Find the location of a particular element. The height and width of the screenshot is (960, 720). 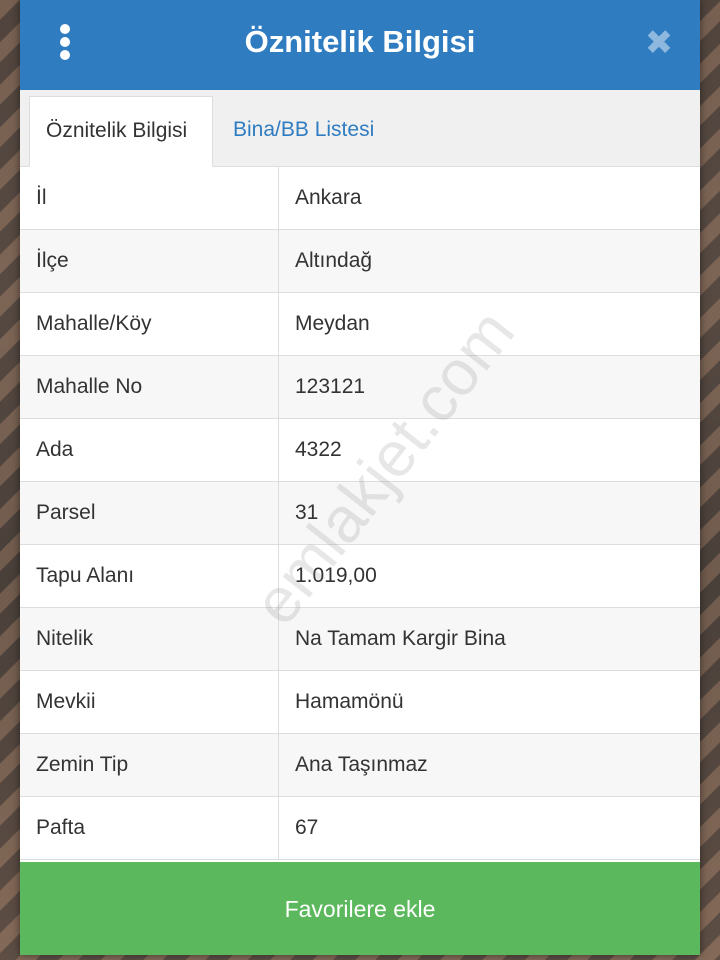

attribute-label: Tapu Alanı is located at coordinates (85, 575).